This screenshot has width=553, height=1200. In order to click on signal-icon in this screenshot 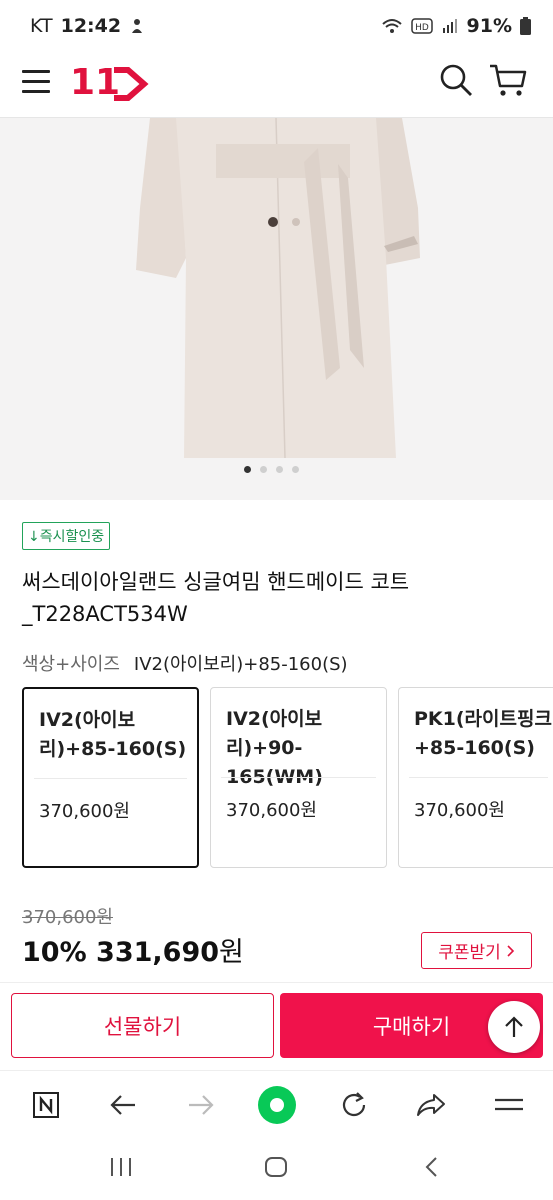, I will do `click(449, 26)`.